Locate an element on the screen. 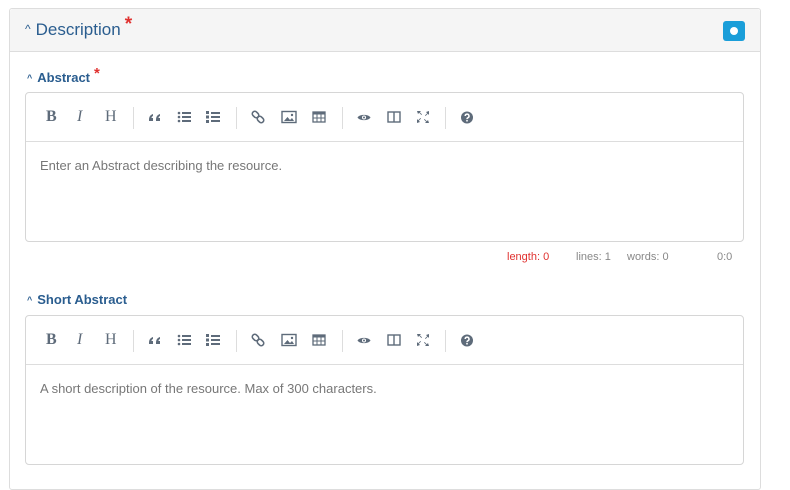 The width and height of the screenshot is (790, 490). abstract-label-text: Abstract is located at coordinates (64, 77).